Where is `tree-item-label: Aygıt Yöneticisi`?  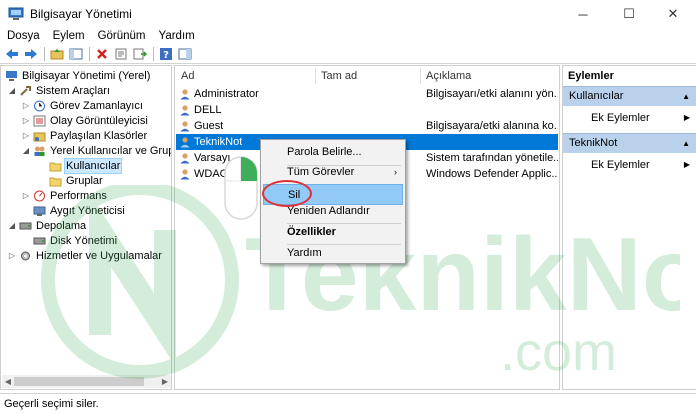 tree-item-label: Aygıt Yöneticisi is located at coordinates (87, 211).